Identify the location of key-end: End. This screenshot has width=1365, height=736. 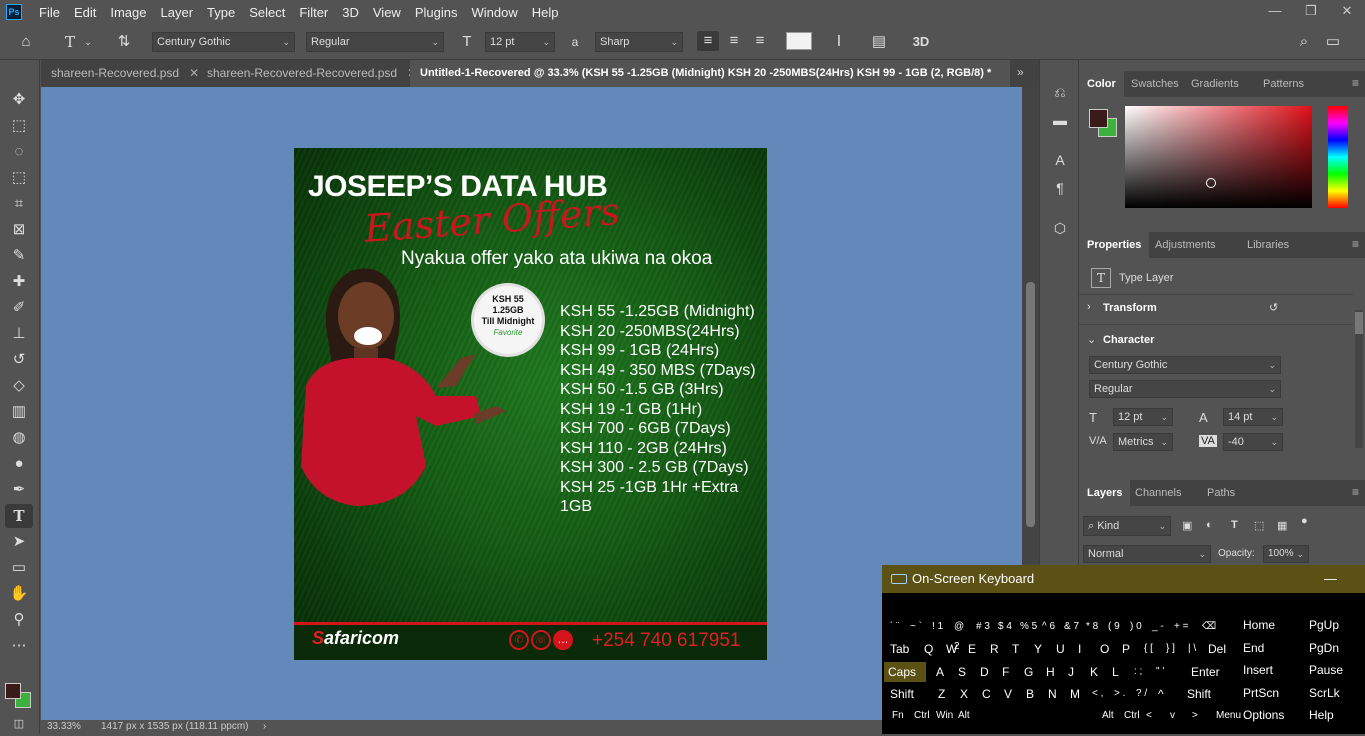
(1269, 648).